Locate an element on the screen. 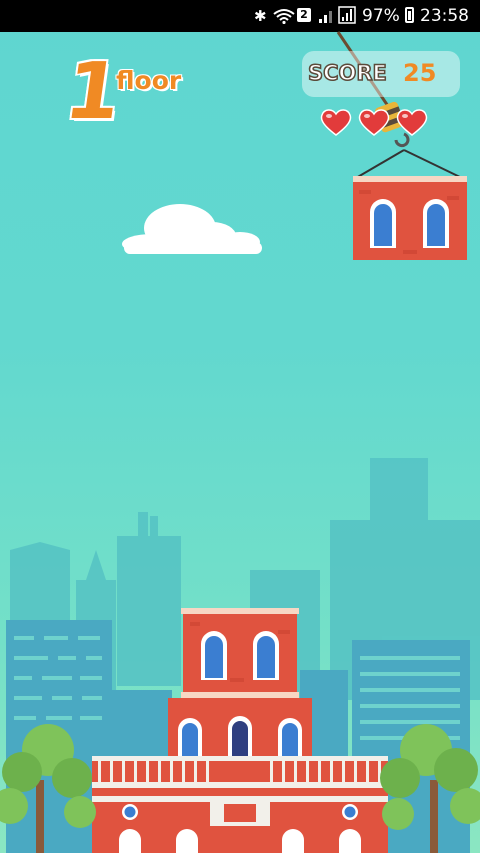 This screenshot has width=480, height=853. floor-label: floor is located at coordinates (149, 80).